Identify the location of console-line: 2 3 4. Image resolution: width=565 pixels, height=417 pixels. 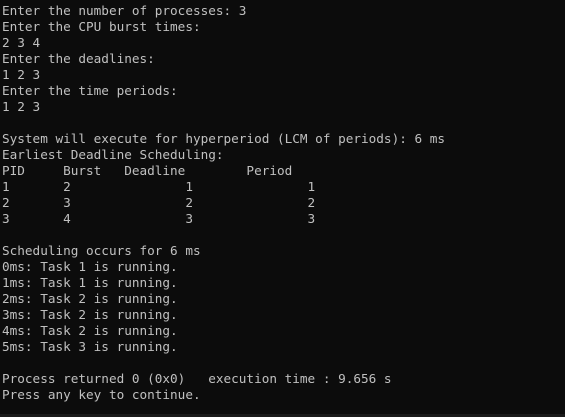
(21, 42).